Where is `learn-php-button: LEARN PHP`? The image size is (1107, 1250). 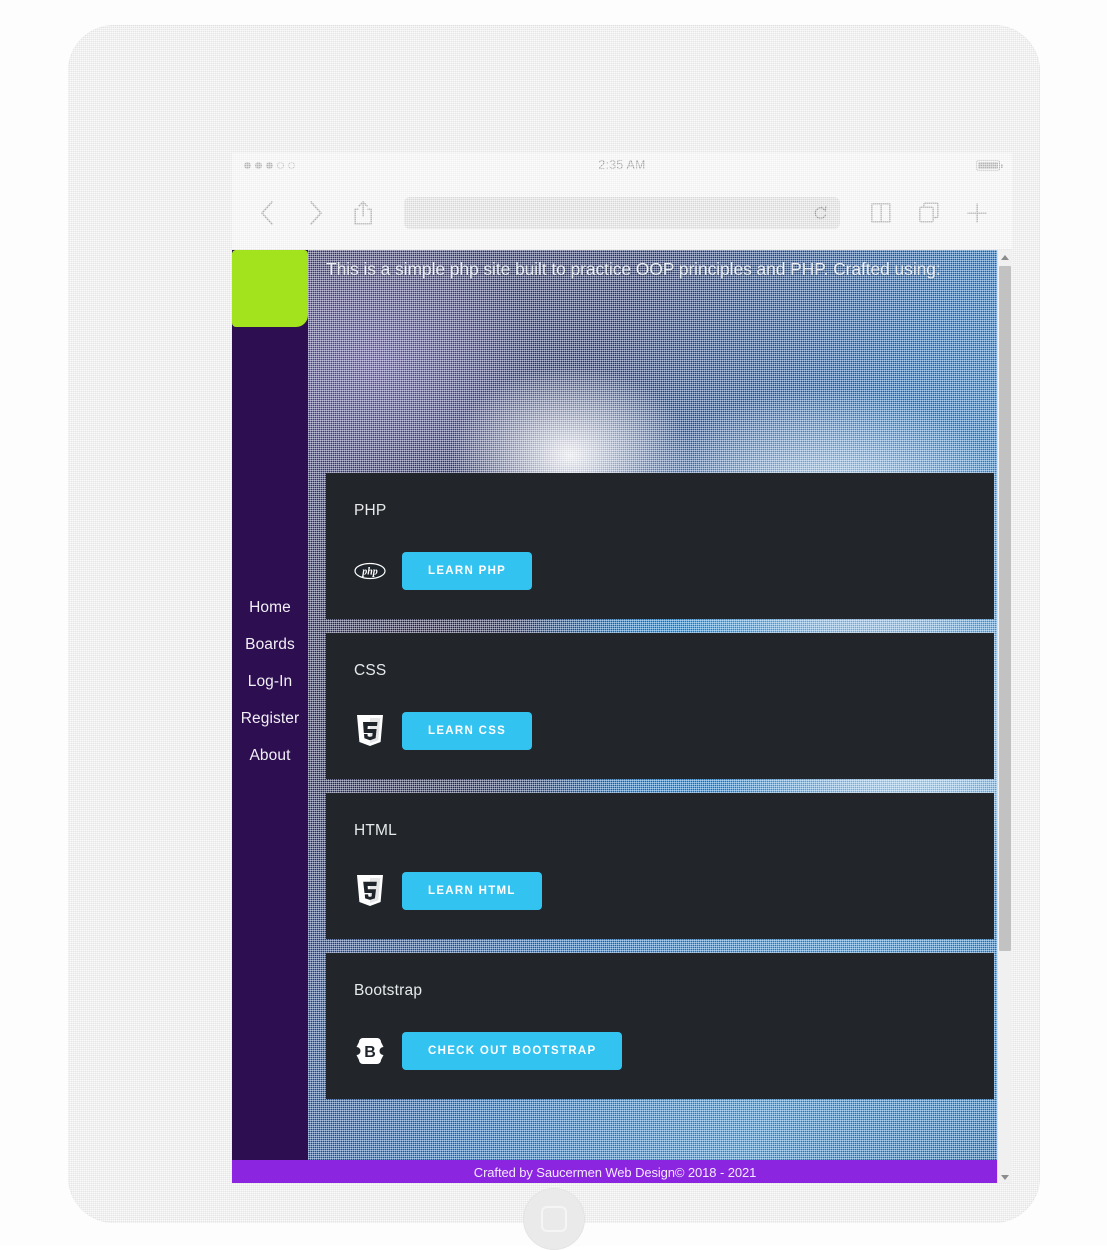
learn-php-button: LEARN PHP is located at coordinates (467, 571).